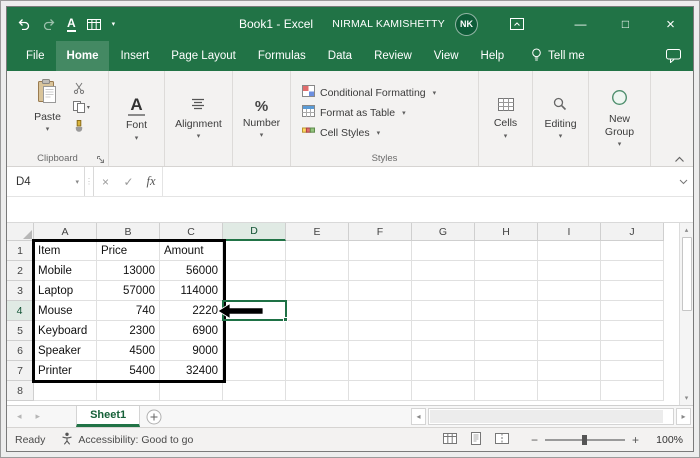  What do you see at coordinates (446, 56) in the screenshot?
I see `tab-view: View` at bounding box center [446, 56].